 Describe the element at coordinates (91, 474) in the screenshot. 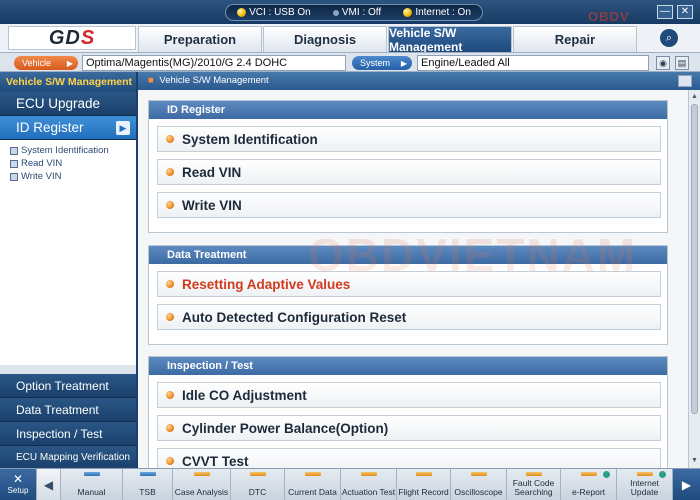

I see `manual-icon` at that location.